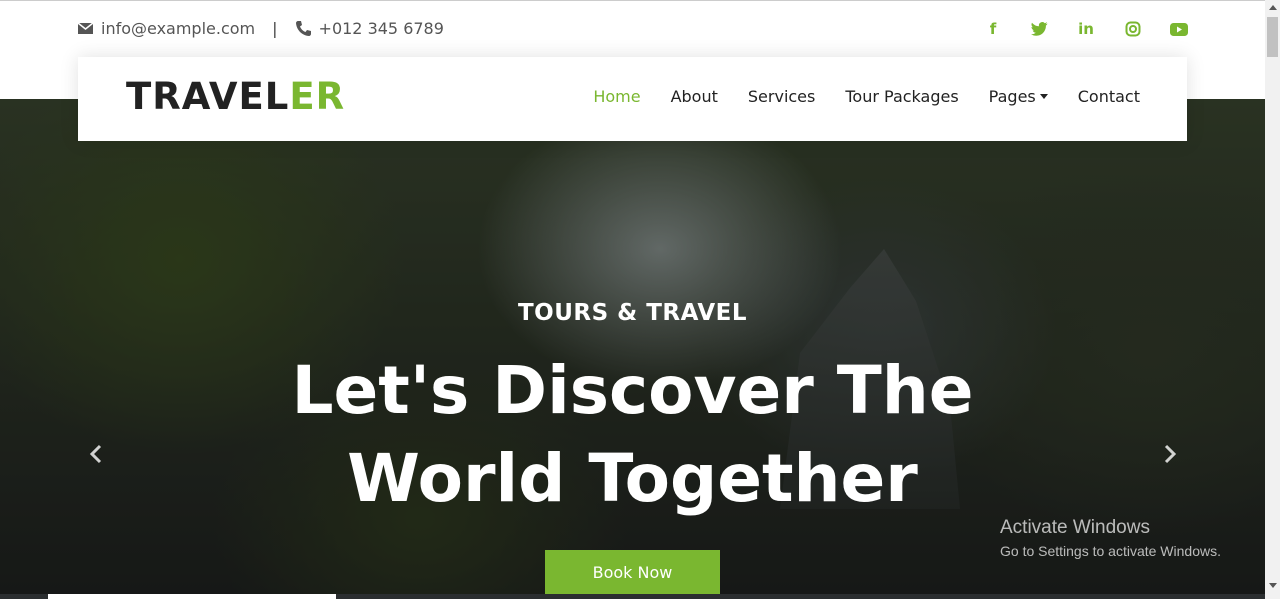  I want to click on twitter-icon, so click(1040, 29).